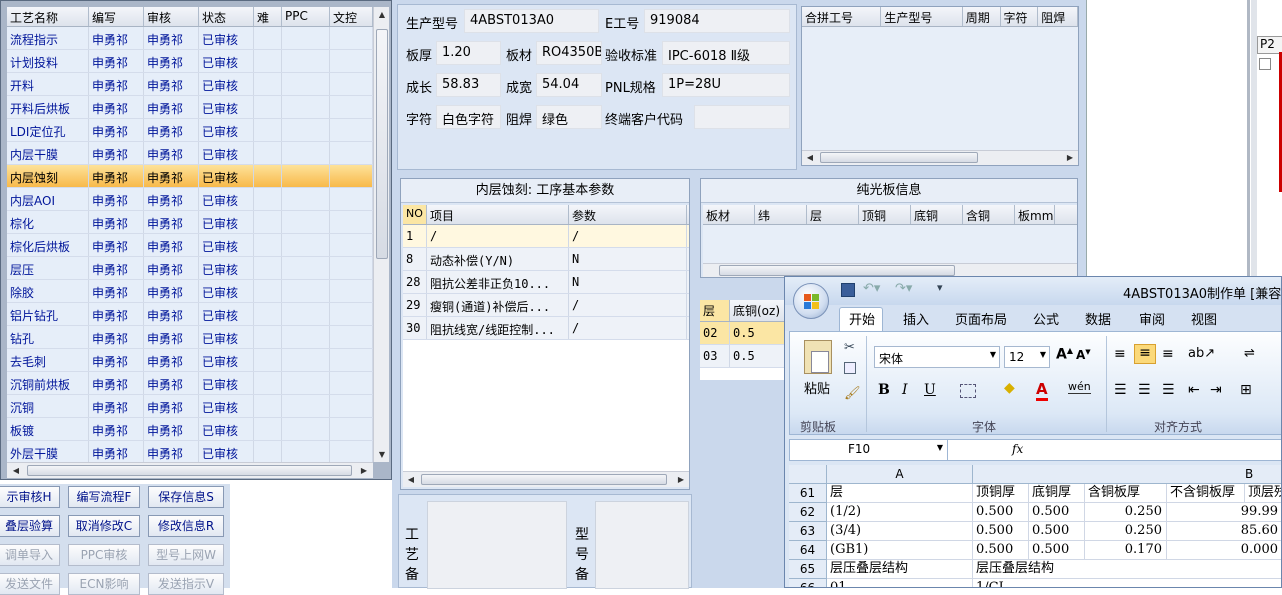 Image resolution: width=1282 pixels, height=595 pixels. Describe the element at coordinates (1168, 390) in the screenshot. I see `align-right-icon: ☰` at that location.